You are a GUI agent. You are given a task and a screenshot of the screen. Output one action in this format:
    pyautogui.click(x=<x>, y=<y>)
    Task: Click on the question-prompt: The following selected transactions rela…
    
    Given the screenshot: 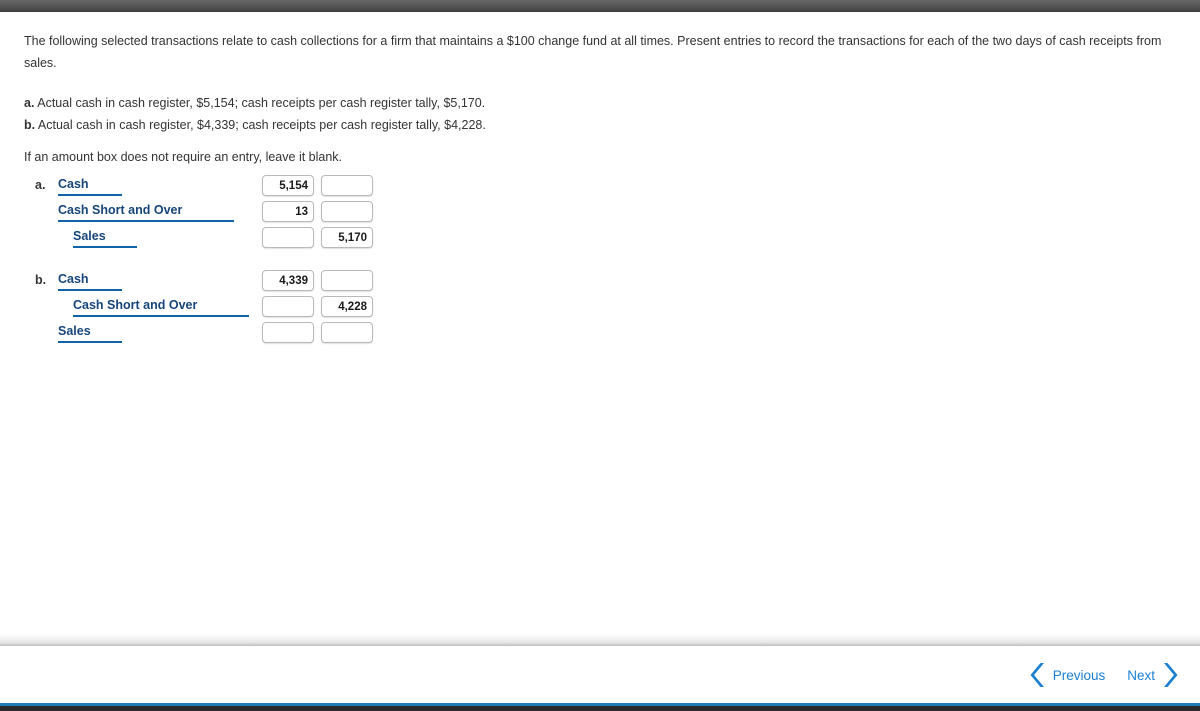 What is the action you would take?
    pyautogui.click(x=593, y=52)
    